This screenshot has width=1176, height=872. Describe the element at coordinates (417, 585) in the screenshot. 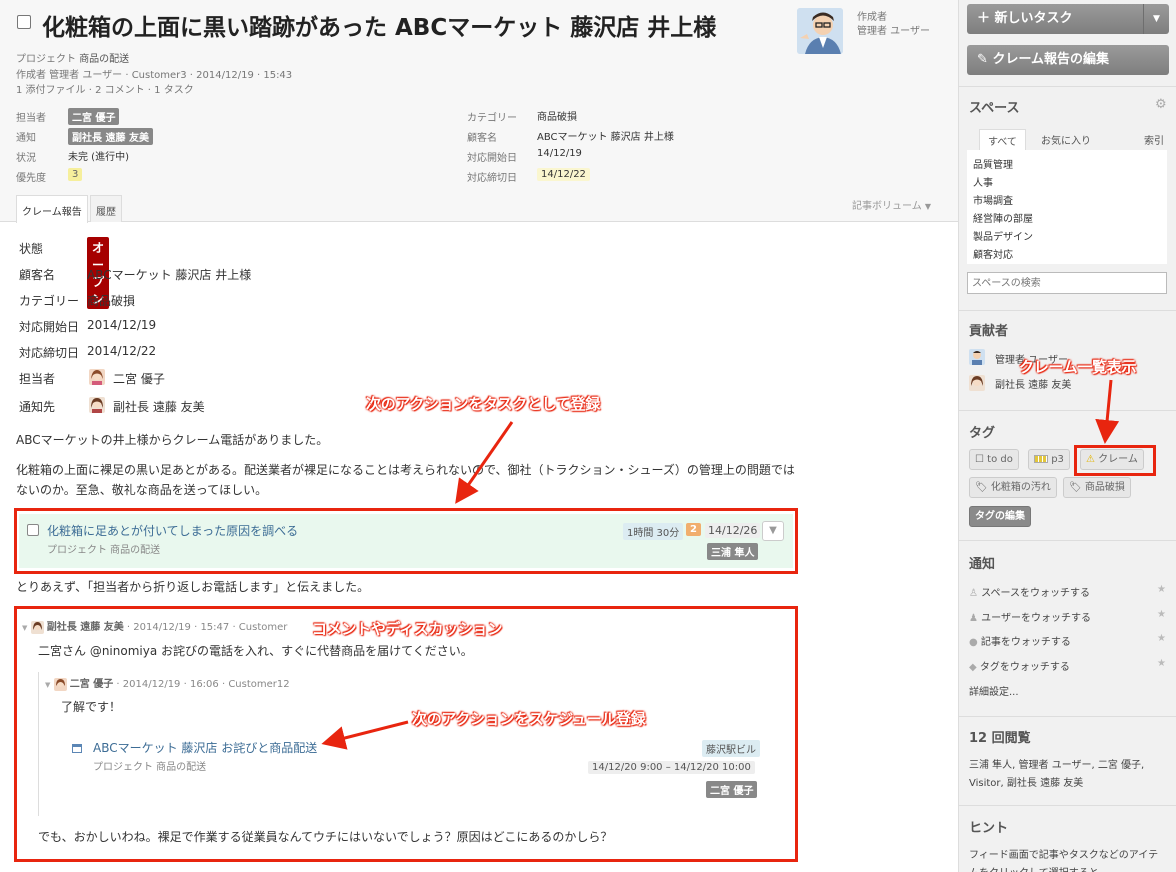

I see `annotation-arrows` at that location.